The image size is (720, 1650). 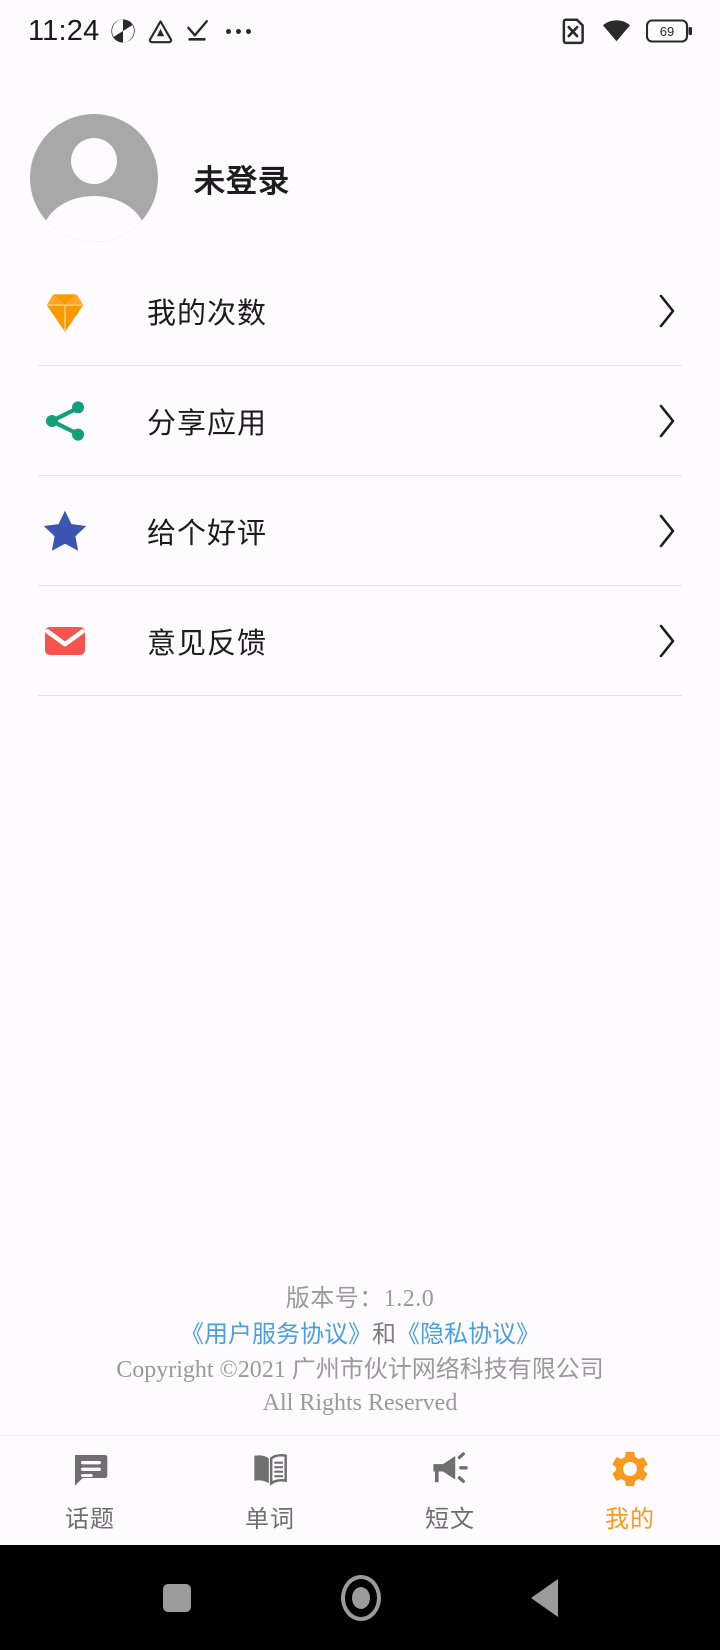 What do you see at coordinates (360, 1370) in the screenshot?
I see `copyright-line-1: Copyright ©2021 广州市伙计网络科技有限公司` at bounding box center [360, 1370].